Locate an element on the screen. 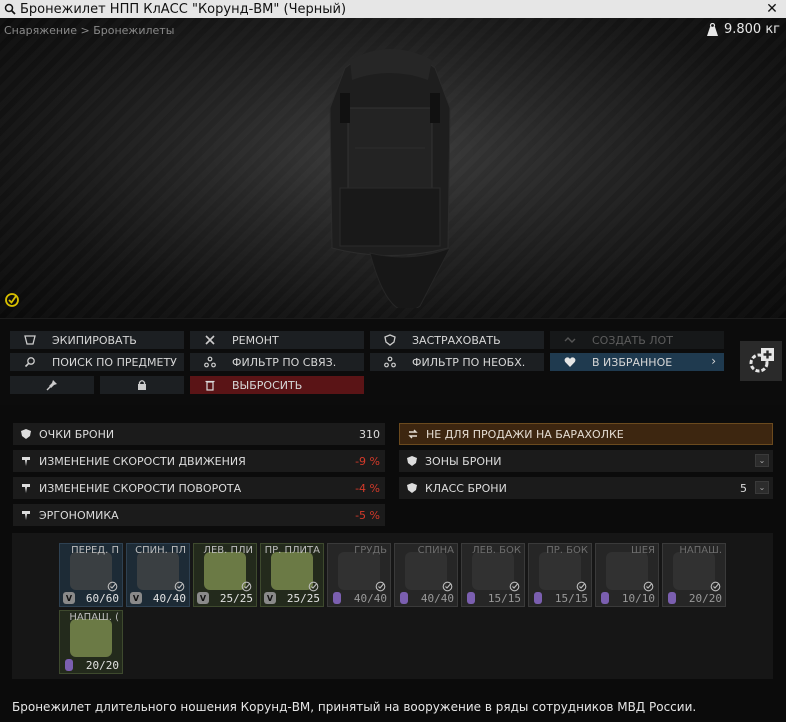 The width and height of the screenshot is (786, 722). pin-icon is located at coordinates (52, 385).